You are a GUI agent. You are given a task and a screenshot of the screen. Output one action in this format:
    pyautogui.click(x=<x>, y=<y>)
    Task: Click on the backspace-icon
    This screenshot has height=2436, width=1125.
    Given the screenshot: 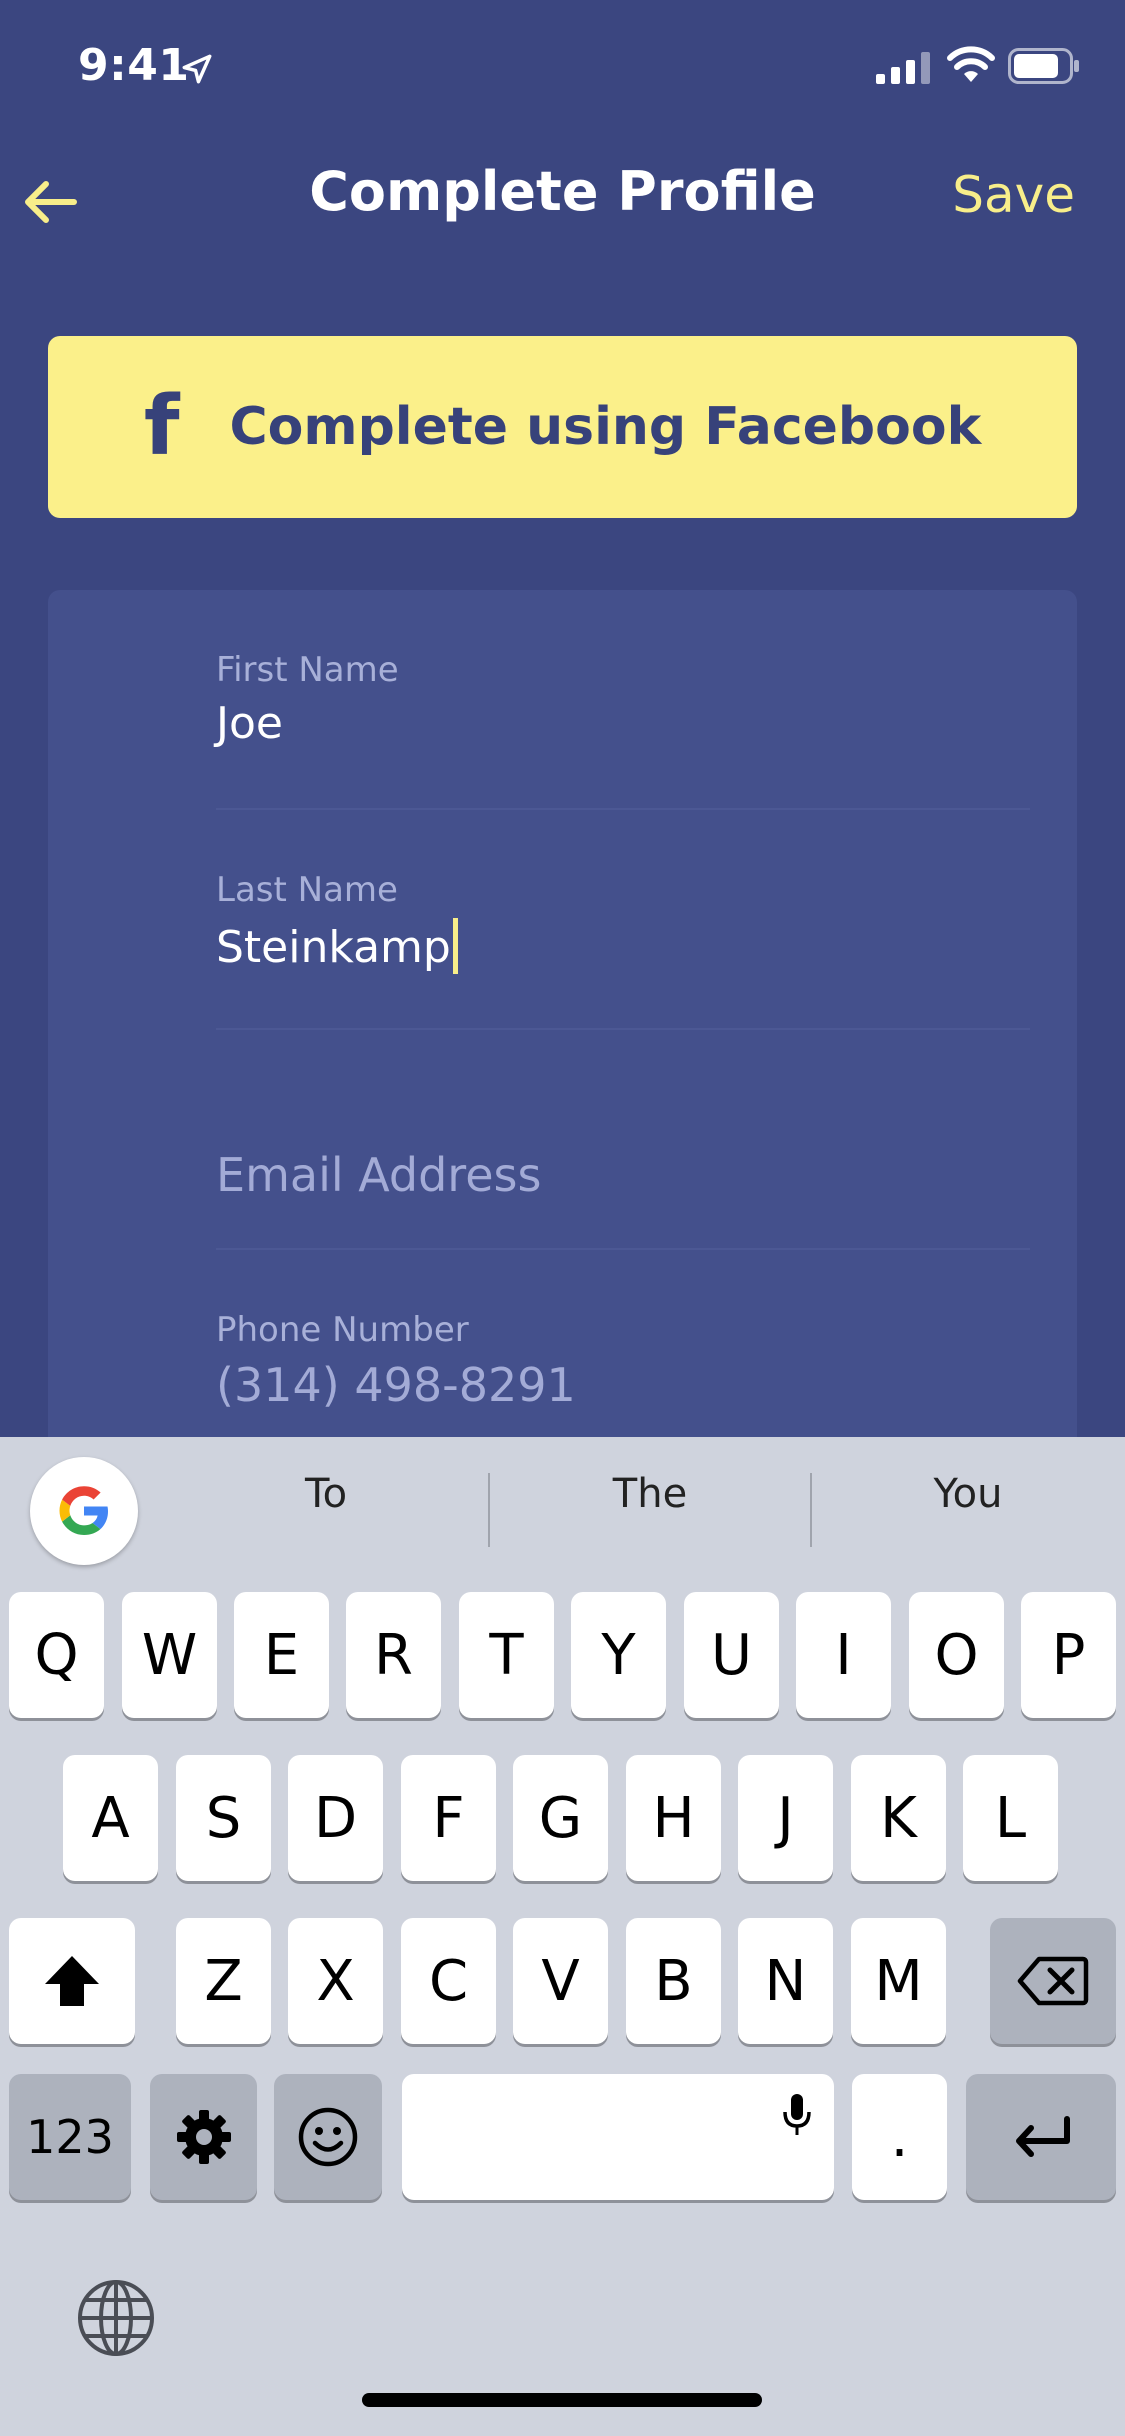 What is the action you would take?
    pyautogui.click(x=1053, y=1981)
    